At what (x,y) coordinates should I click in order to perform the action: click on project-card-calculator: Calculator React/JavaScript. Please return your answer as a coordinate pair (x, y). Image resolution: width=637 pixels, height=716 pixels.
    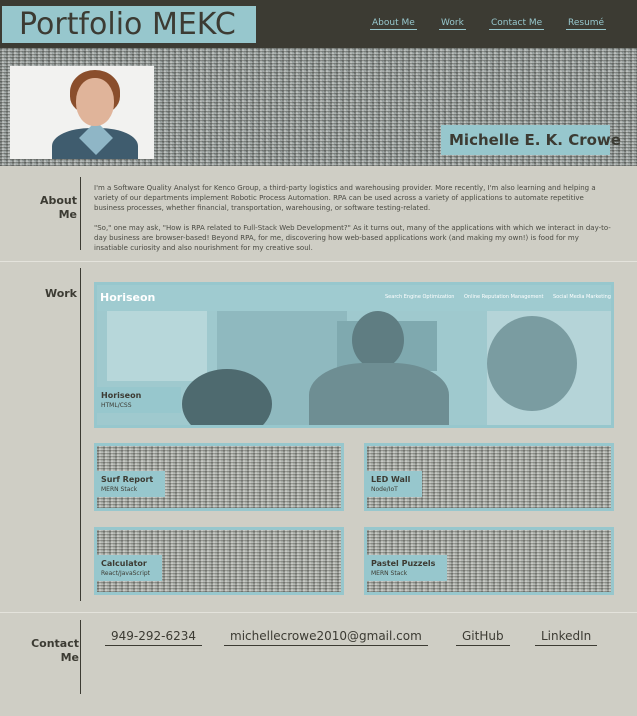
    Looking at the image, I should click on (219, 561).